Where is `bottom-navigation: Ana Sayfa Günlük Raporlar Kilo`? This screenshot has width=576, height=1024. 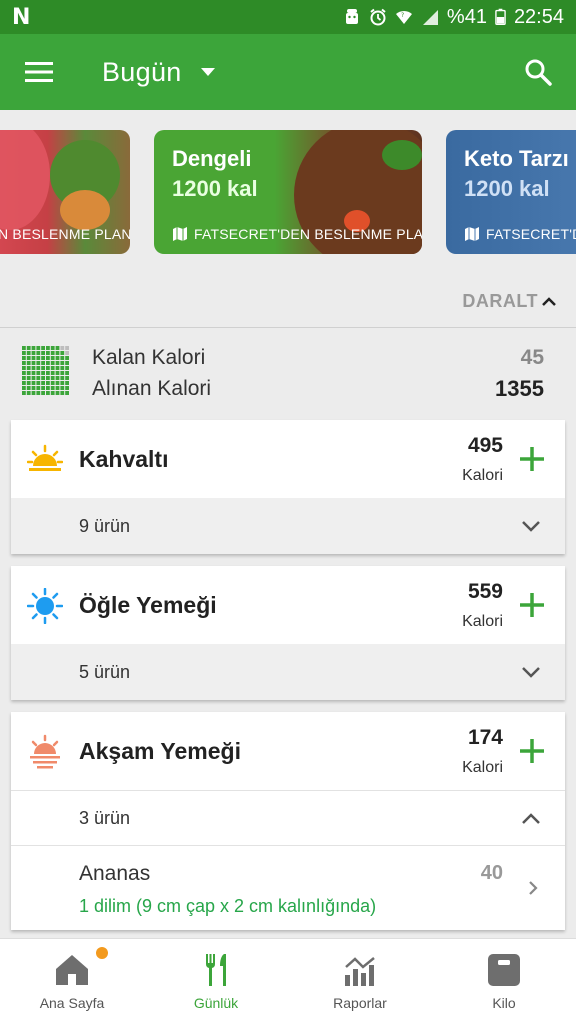
bottom-navigation: Ana Sayfa Günlük Raporlar Kilo is located at coordinates (288, 981).